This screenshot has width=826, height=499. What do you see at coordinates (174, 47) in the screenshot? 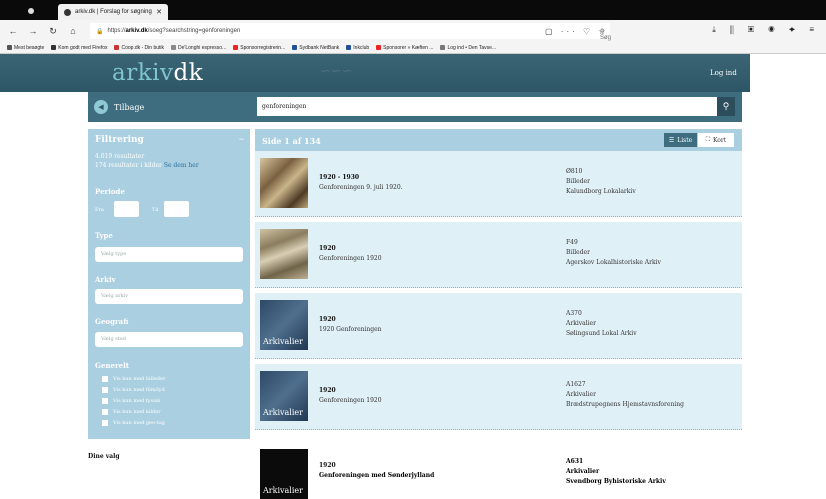
I see `delonghi-icon` at bounding box center [174, 47].